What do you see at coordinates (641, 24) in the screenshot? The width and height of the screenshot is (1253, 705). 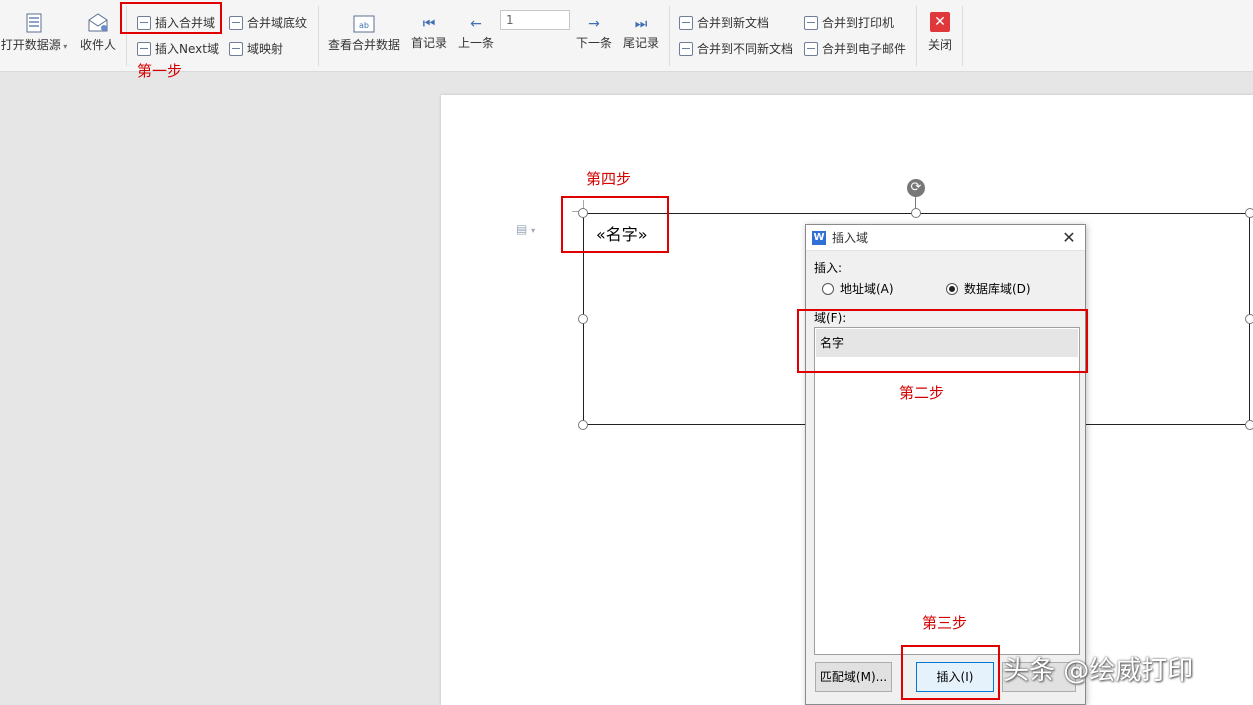 I see `last-record-icon: ⏭` at bounding box center [641, 24].